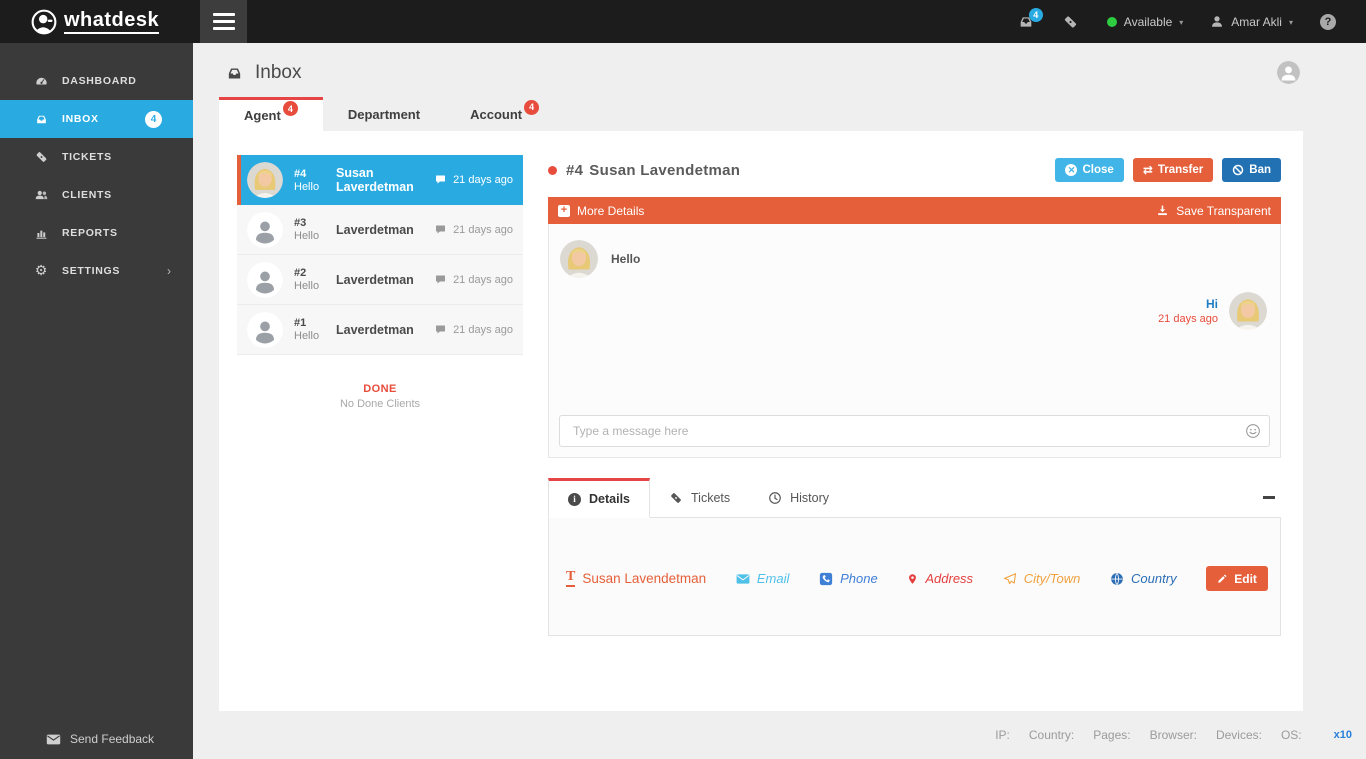 This screenshot has width=1366, height=759. I want to click on chat-number: #3, so click(300, 223).